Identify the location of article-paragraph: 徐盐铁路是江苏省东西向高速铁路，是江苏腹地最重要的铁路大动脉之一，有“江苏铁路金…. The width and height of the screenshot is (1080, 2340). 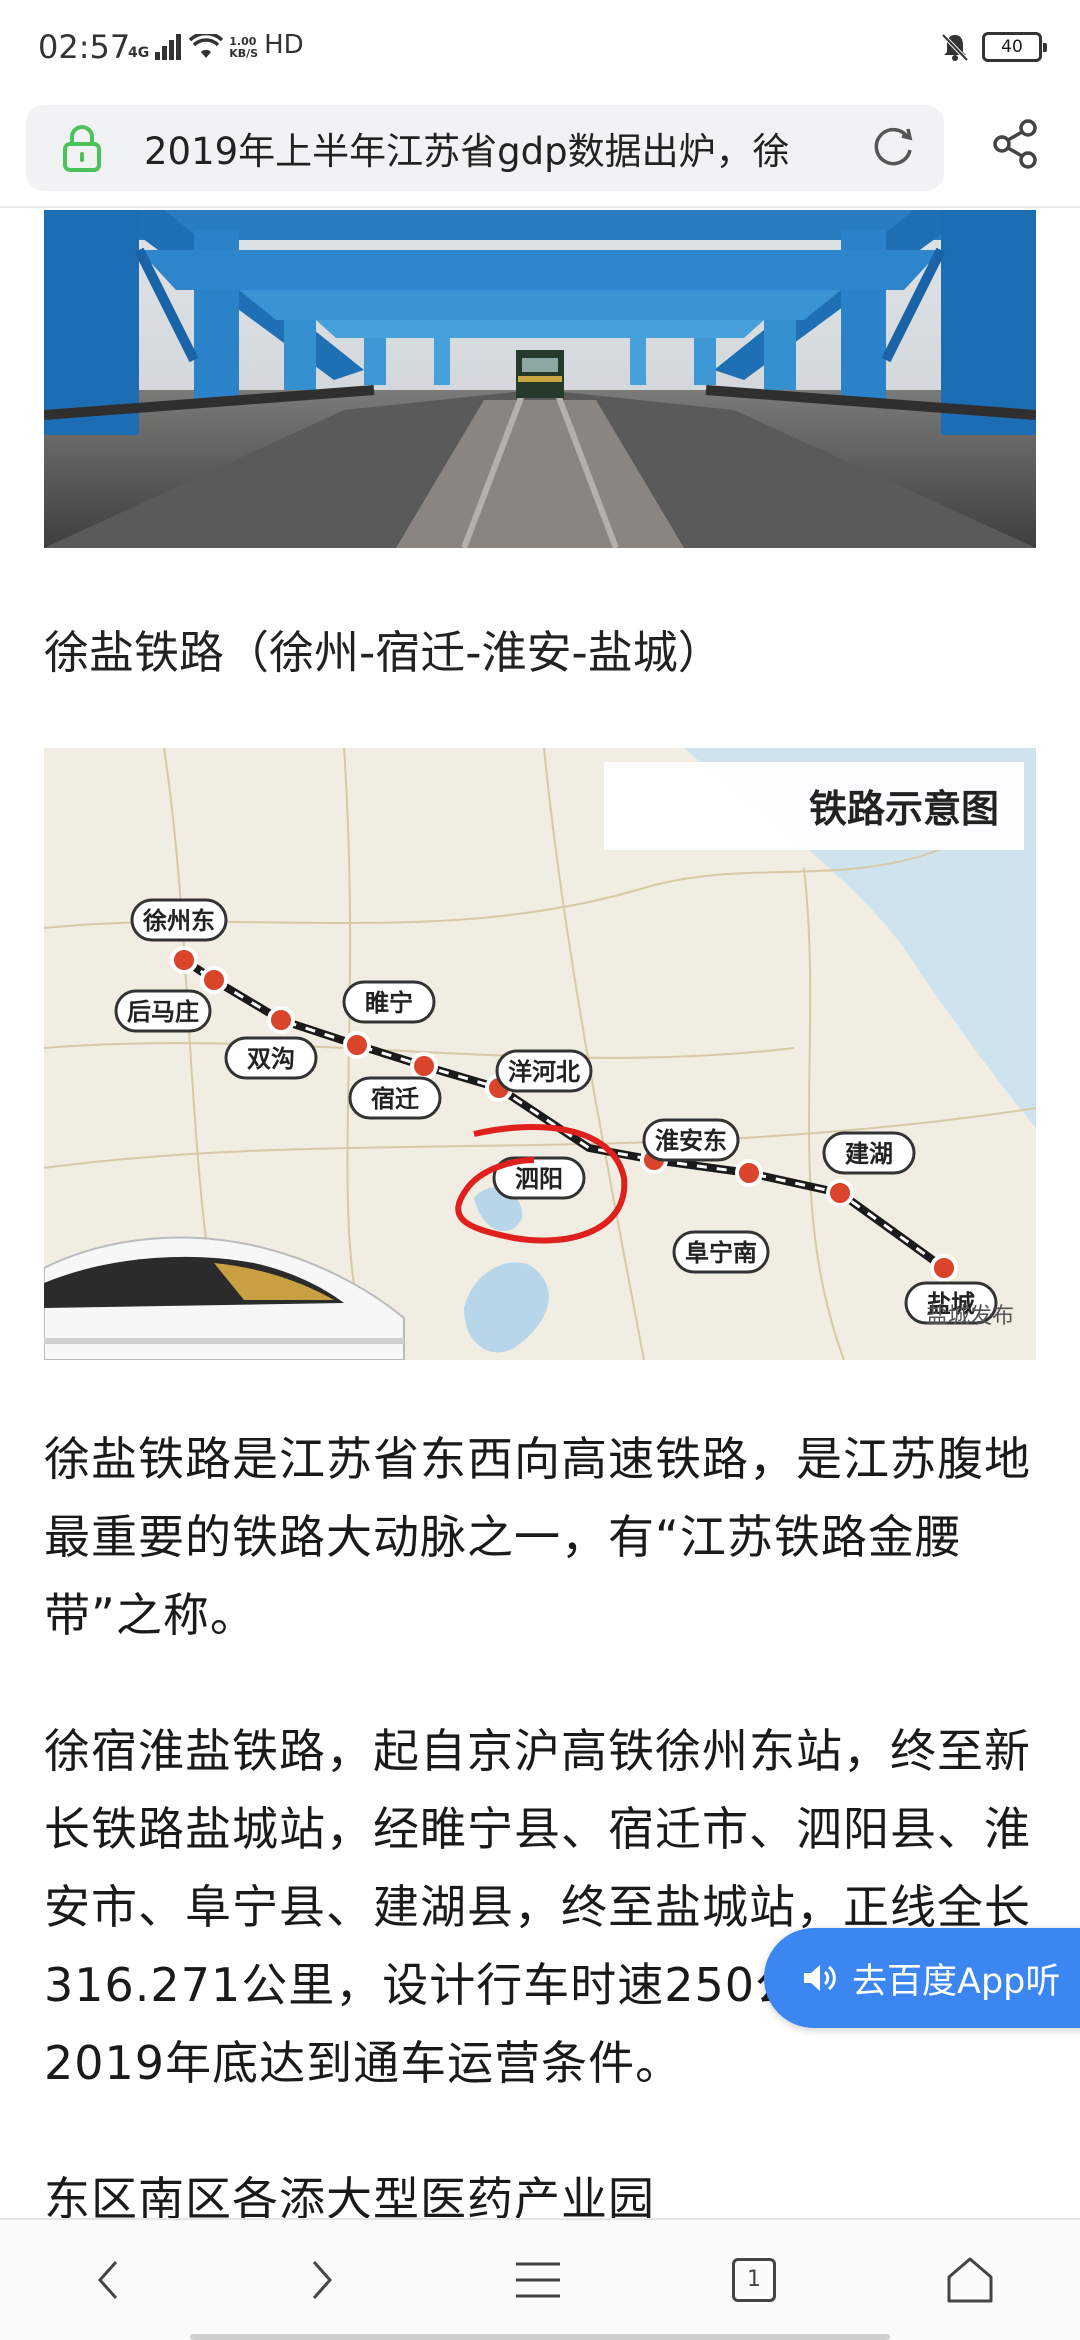
(537, 1537).